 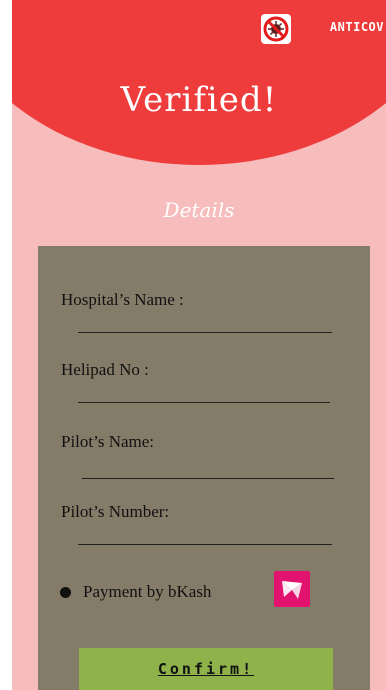 I want to click on page-title: Verified!, so click(x=199, y=100).